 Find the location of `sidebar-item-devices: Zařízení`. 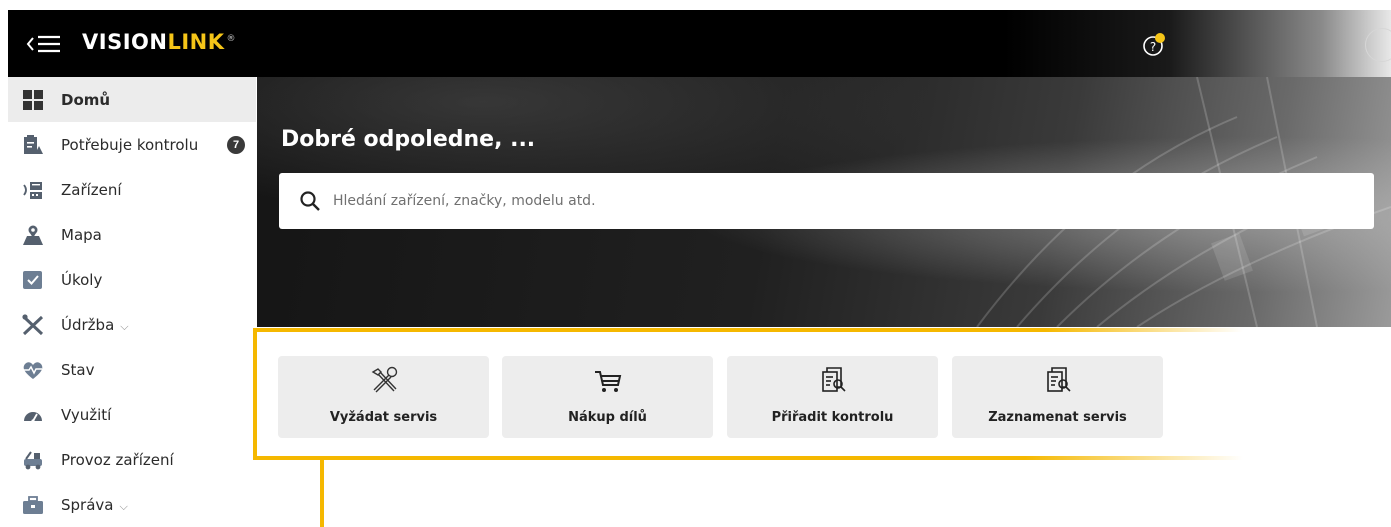

sidebar-item-devices: Zařízení is located at coordinates (132, 189).